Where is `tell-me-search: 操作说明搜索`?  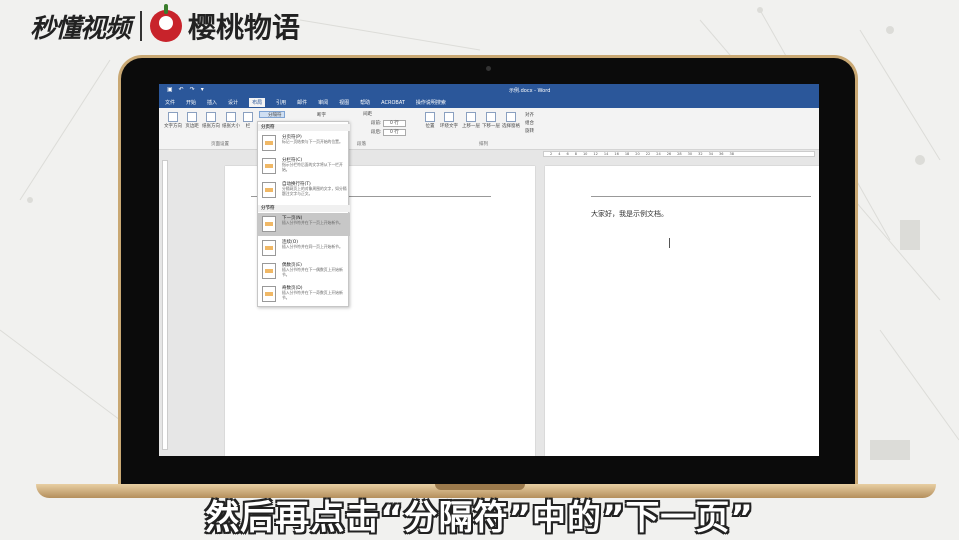
tell-me-search: 操作说明搜索 is located at coordinates (431, 102).